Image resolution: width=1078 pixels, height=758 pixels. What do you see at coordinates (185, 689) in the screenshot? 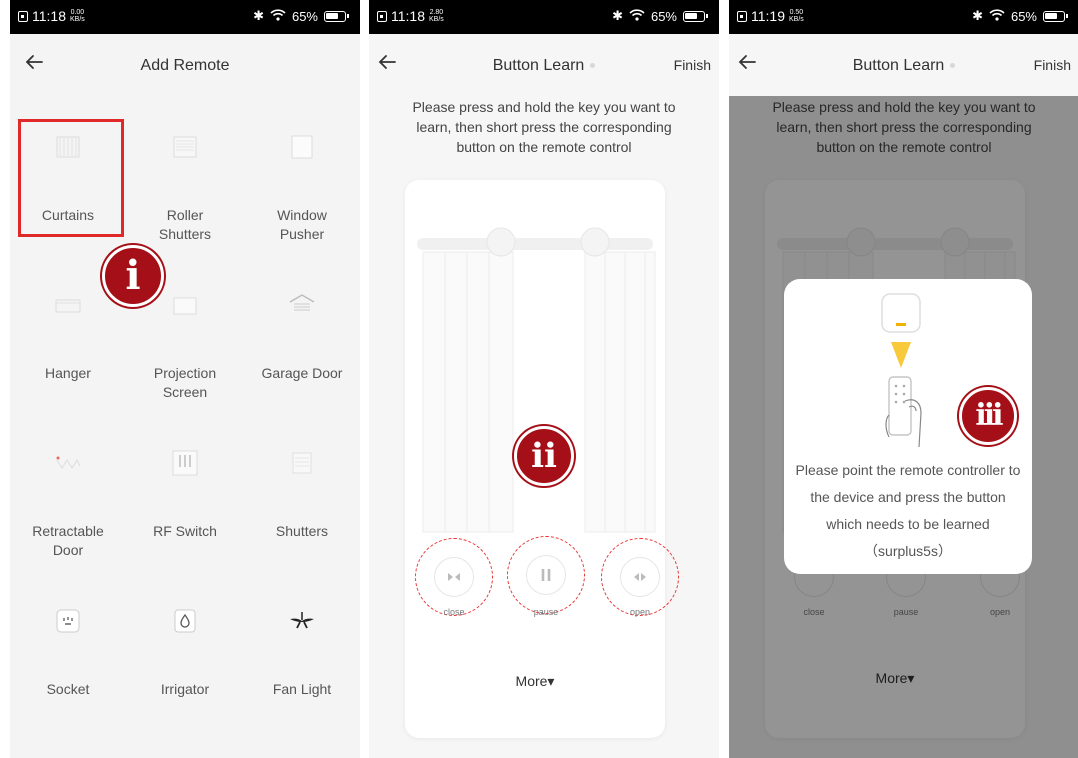
I see `device-label: Irrigator` at bounding box center [185, 689].